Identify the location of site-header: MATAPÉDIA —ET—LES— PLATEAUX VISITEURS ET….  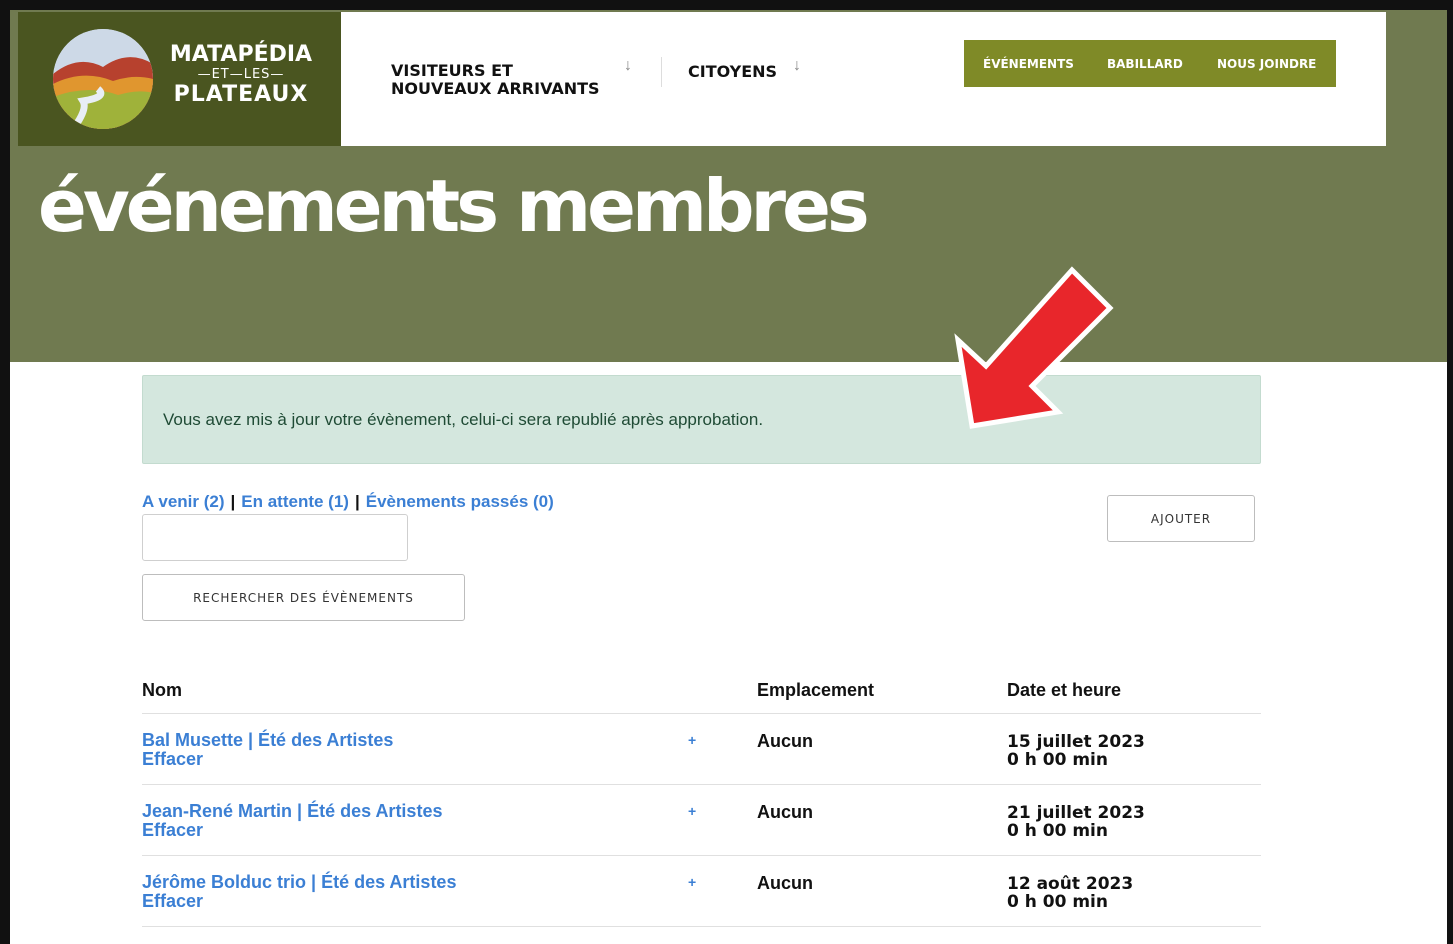
(702, 79).